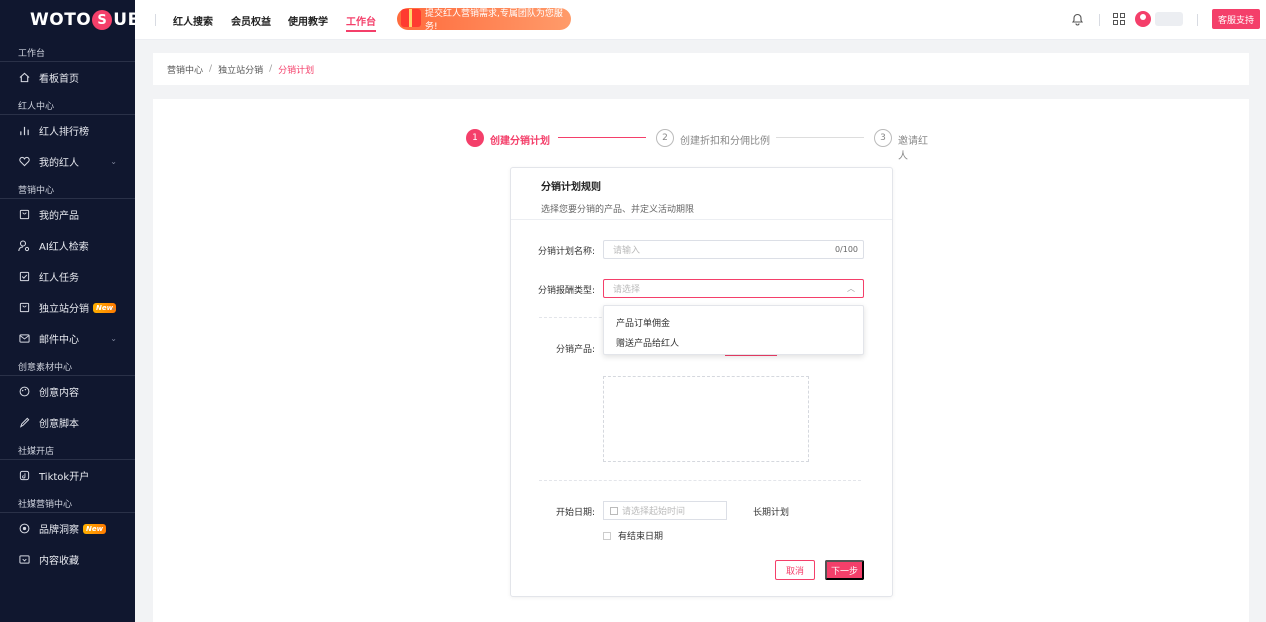  Describe the element at coordinates (361, 20) in the screenshot. I see `topnav-workbench: 工作台` at that location.